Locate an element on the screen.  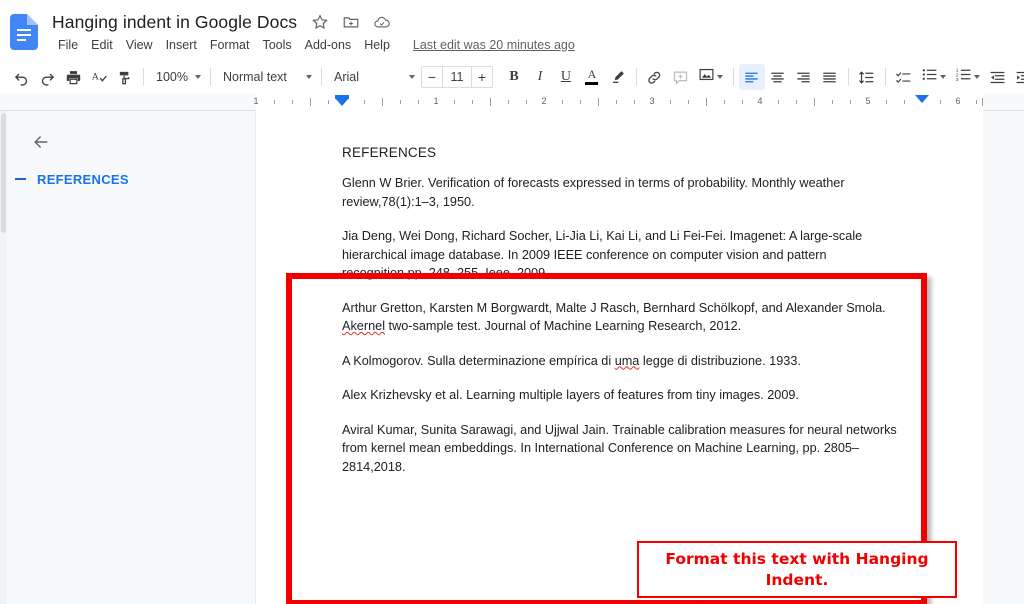
ruler-number: 5 is located at coordinates (868, 101).